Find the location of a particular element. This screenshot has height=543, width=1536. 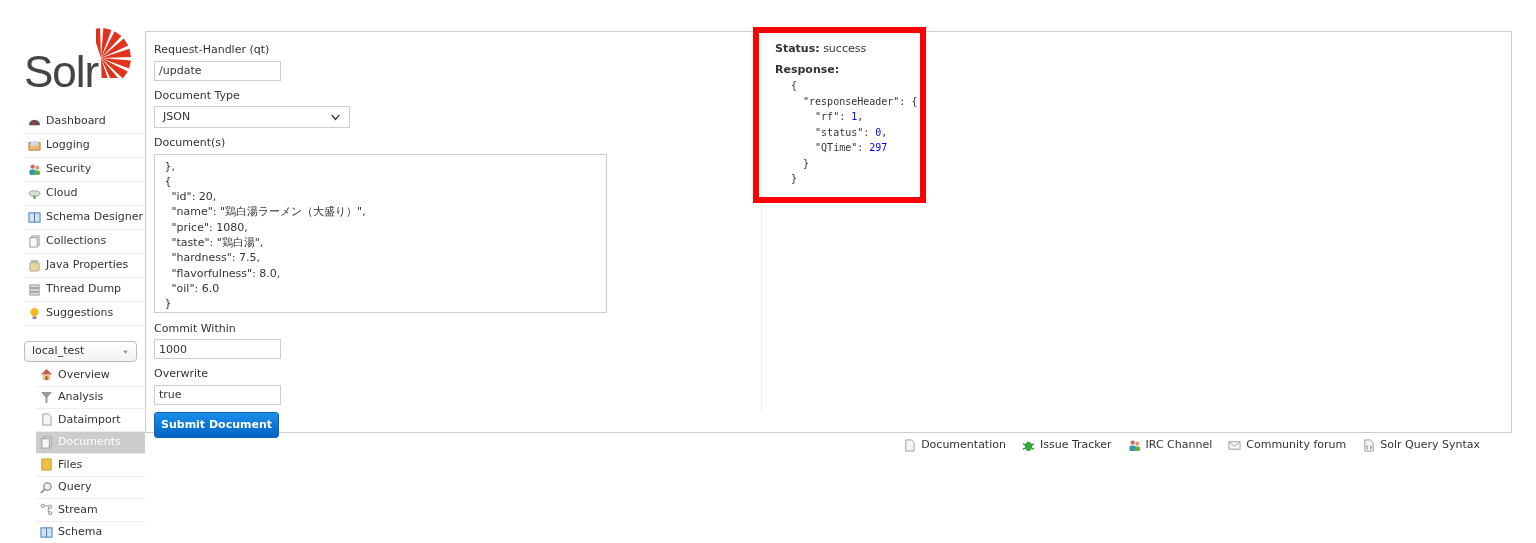

field-label: Request-Handler (qt) is located at coordinates (212, 50).